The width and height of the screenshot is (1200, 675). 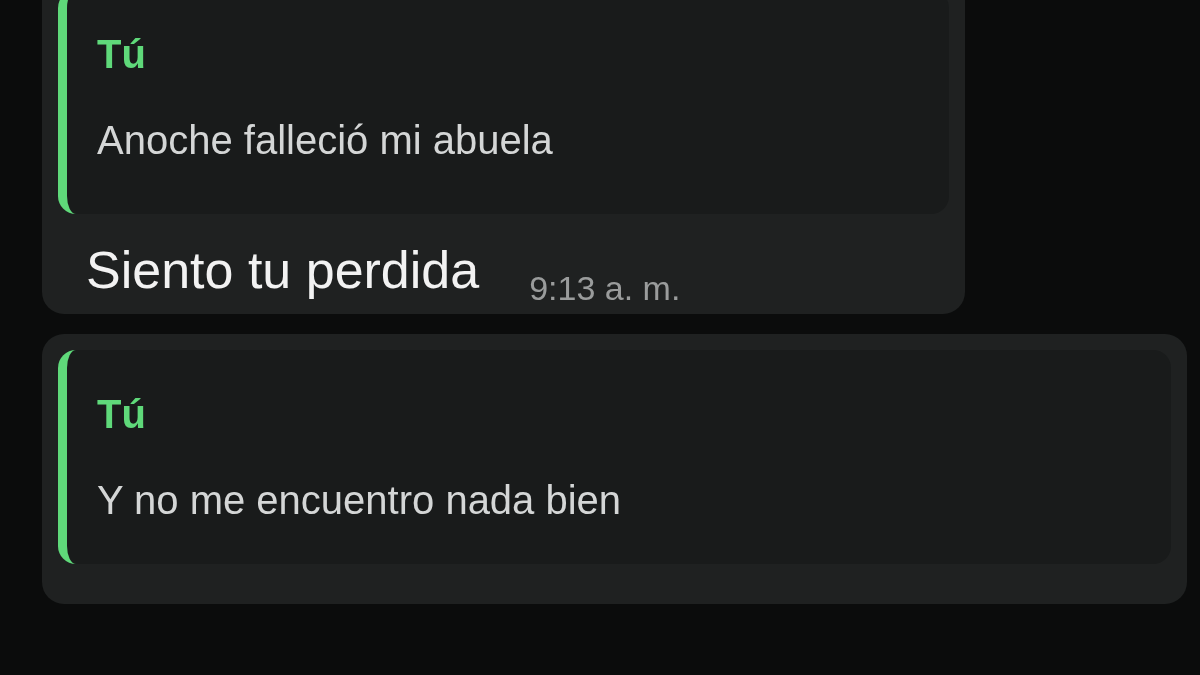 What do you see at coordinates (325, 140) in the screenshot?
I see `quote-text: Anoche falleció mi abuela` at bounding box center [325, 140].